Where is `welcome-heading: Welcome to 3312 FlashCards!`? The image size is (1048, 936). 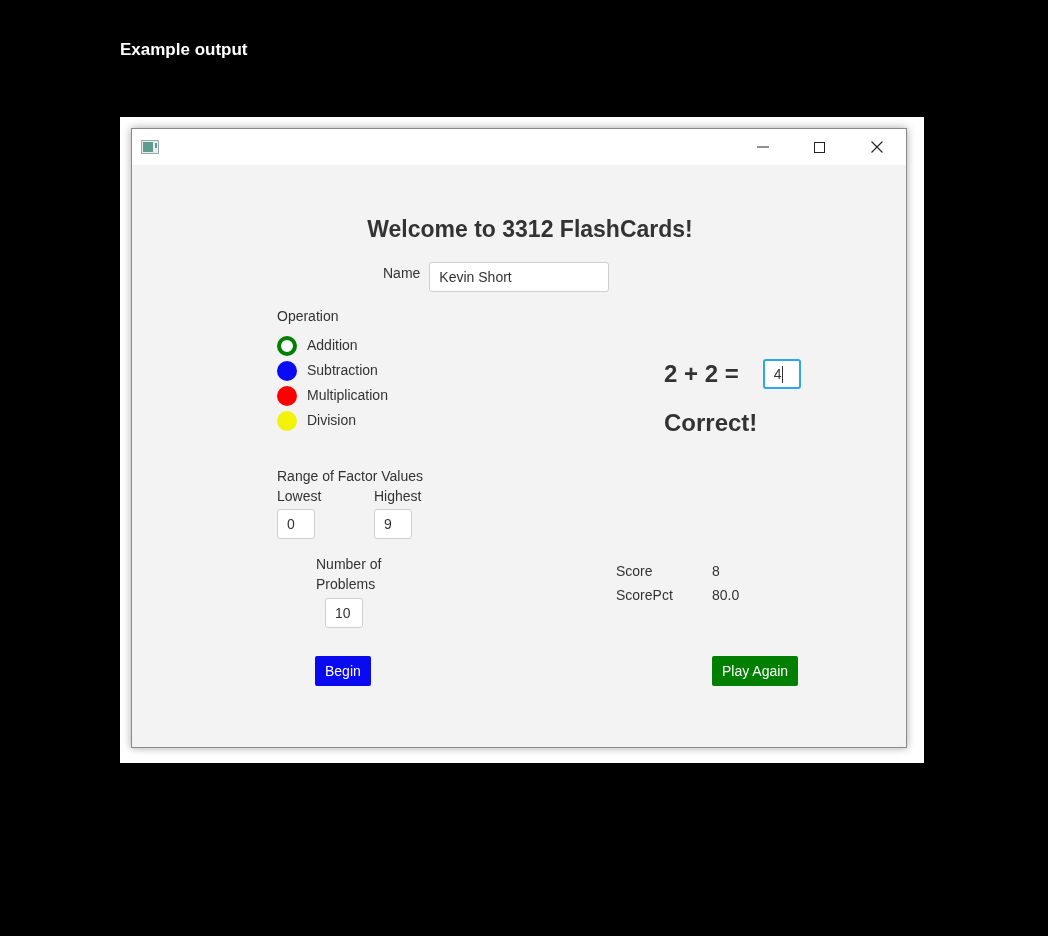
welcome-heading: Welcome to 3312 FlashCards! is located at coordinates (530, 229).